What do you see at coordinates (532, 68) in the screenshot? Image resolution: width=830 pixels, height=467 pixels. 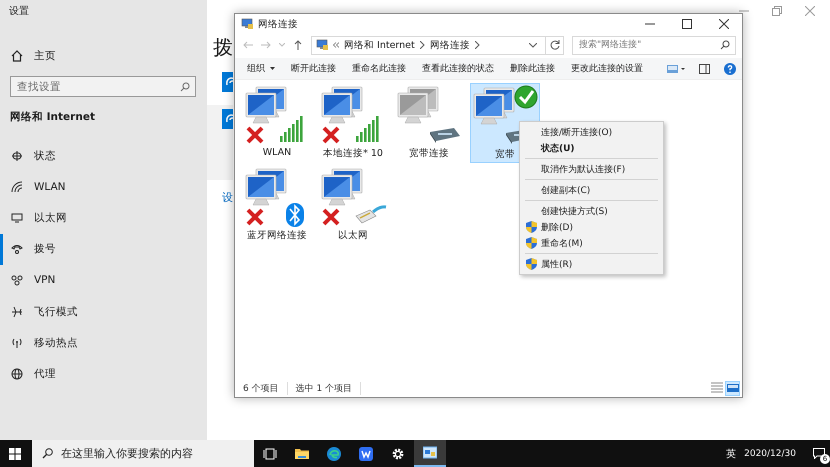 I see `toolbar-button: 删除此连接` at bounding box center [532, 68].